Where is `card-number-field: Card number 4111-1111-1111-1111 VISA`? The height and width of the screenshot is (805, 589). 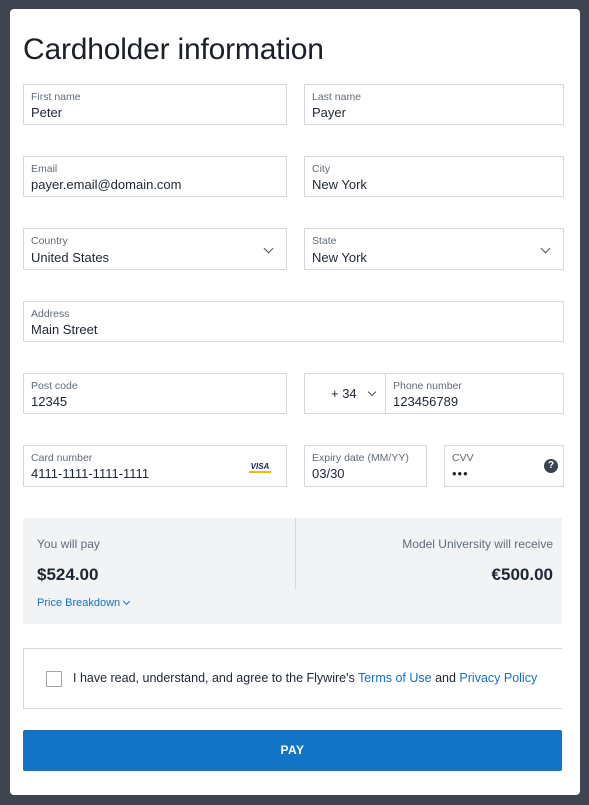 card-number-field: Card number 4111-1111-1111-1111 VISA is located at coordinates (155, 466).